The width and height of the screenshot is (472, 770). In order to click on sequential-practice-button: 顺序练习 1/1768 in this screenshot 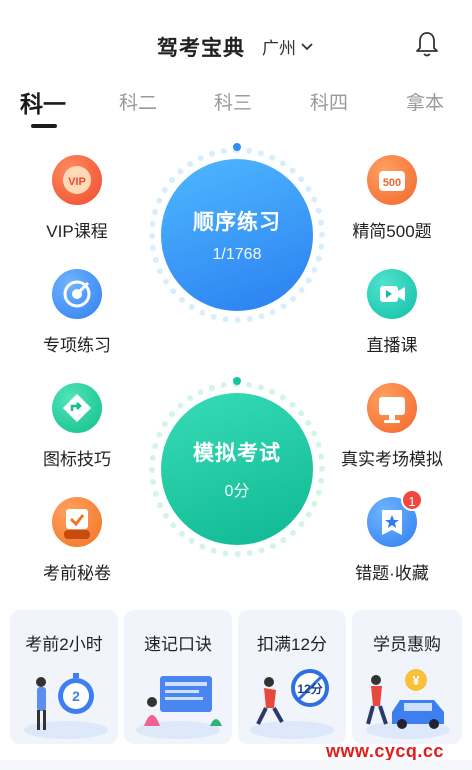, I will do `click(237, 233)`.